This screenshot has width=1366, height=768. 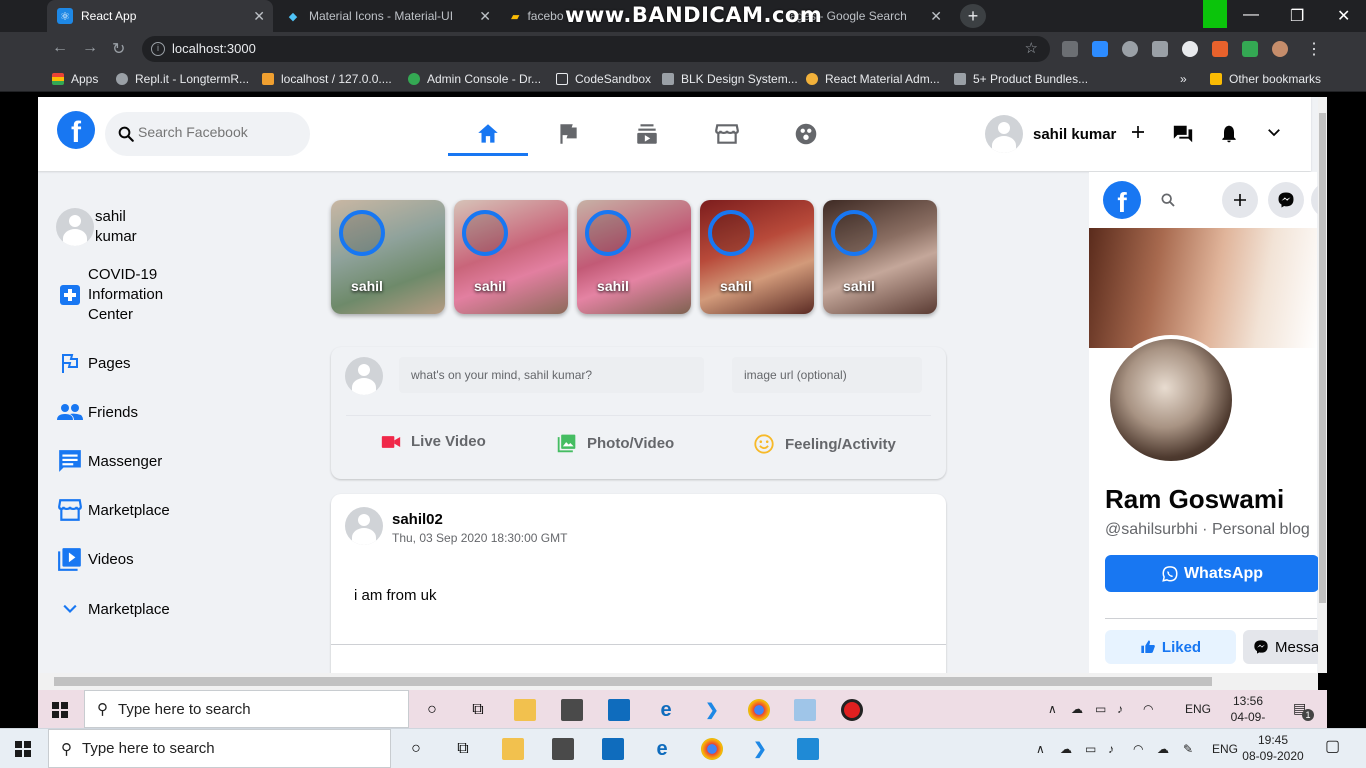 I want to click on bell-icon, so click(x=1229, y=134).